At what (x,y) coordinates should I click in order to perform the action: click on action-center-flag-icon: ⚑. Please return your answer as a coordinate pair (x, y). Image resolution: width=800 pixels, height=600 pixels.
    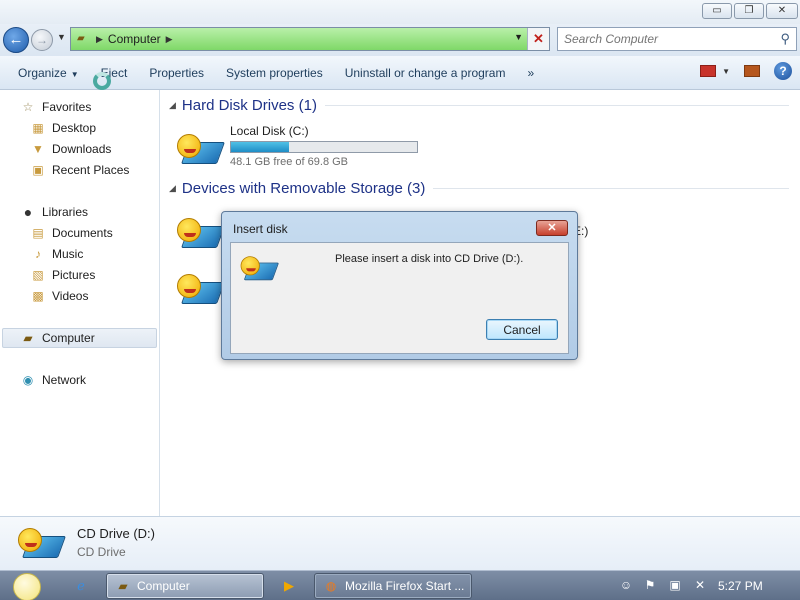
    Looking at the image, I should click on (650, 585).